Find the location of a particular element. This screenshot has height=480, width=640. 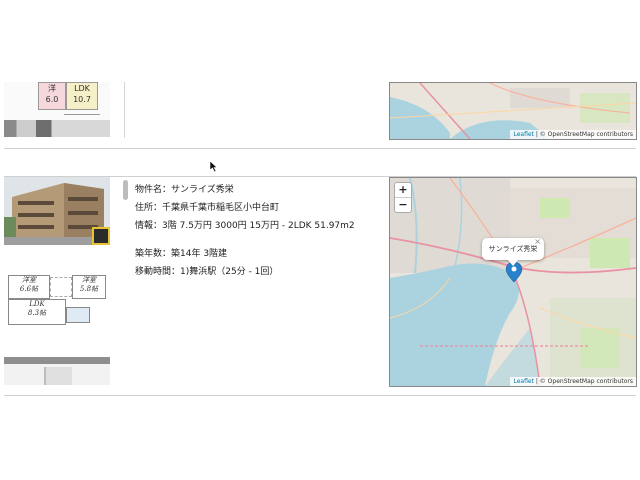

property-name-row: 物件名：サンライズ秀栄 is located at coordinates (184, 188).